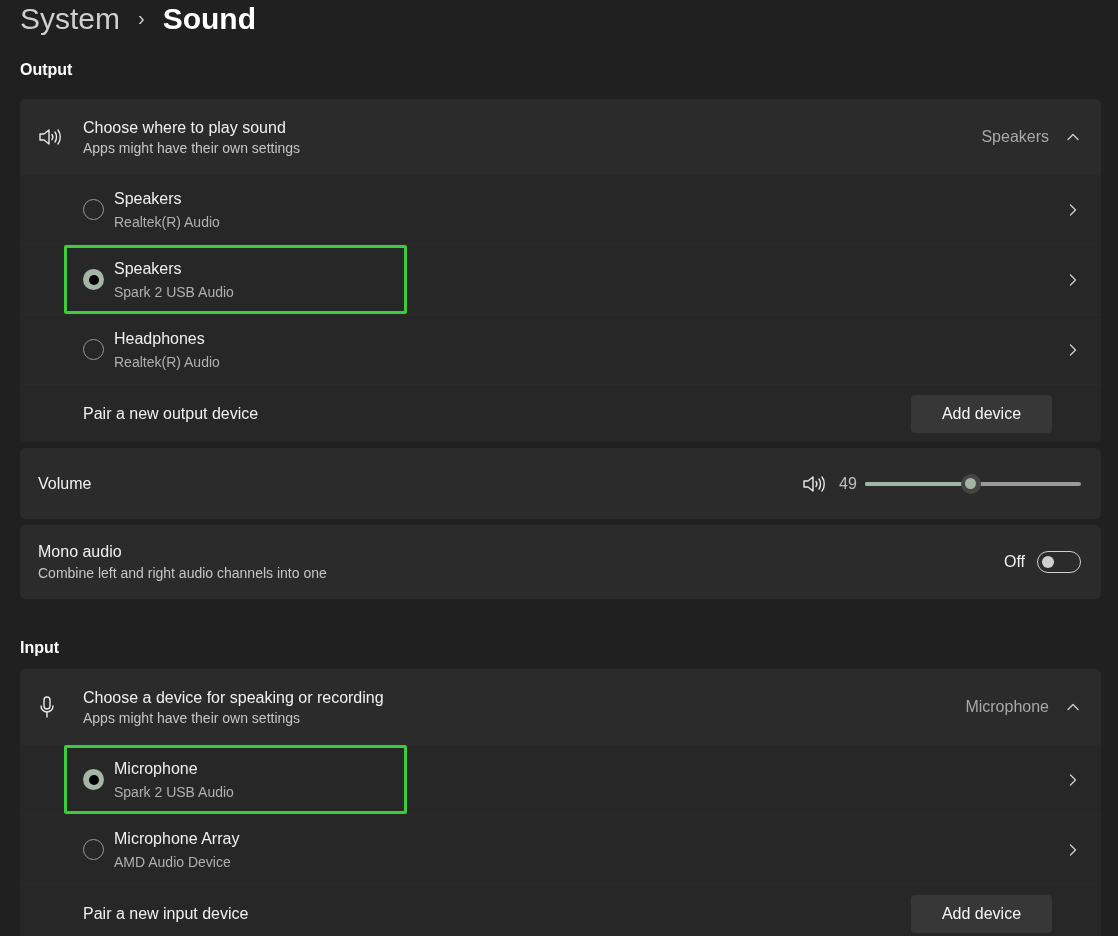 Image resolution: width=1118 pixels, height=936 pixels. I want to click on section-heading: Input, so click(40, 648).